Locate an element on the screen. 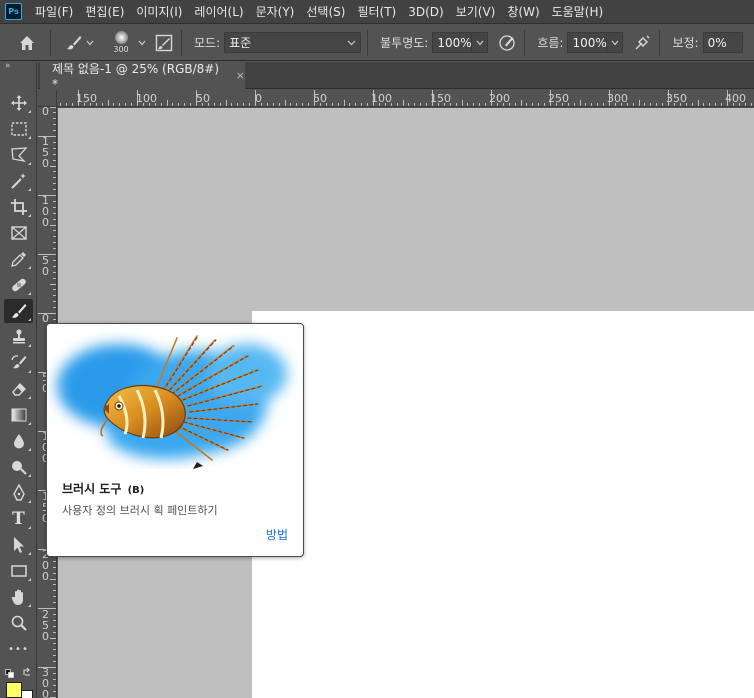  tooltip-learn-how-link: 방법 is located at coordinates (277, 534).